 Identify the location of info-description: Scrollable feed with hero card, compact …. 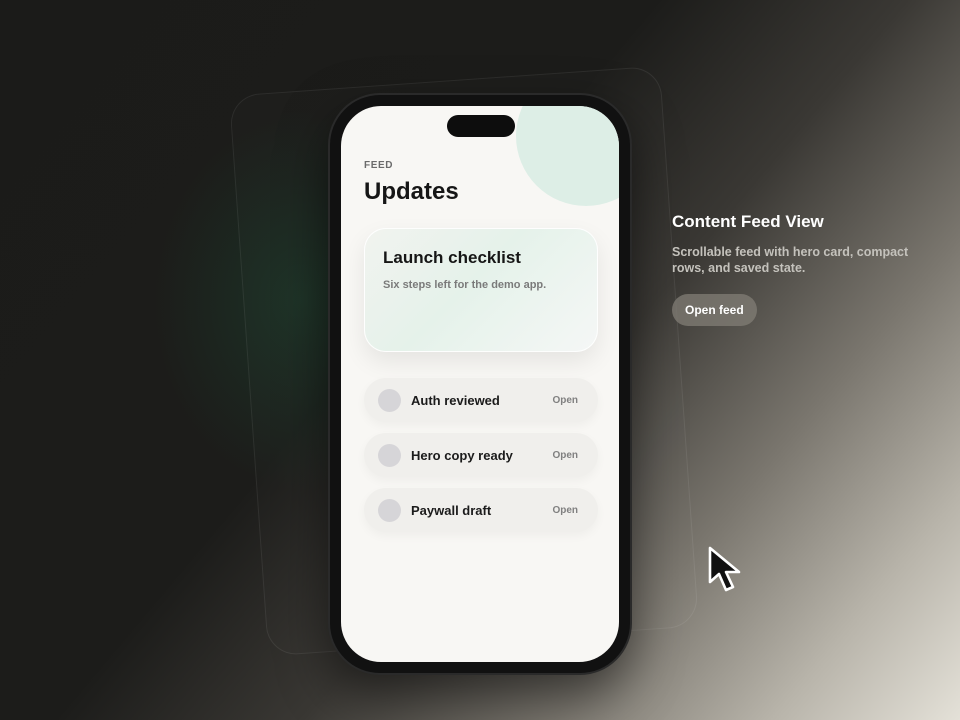
(790, 260).